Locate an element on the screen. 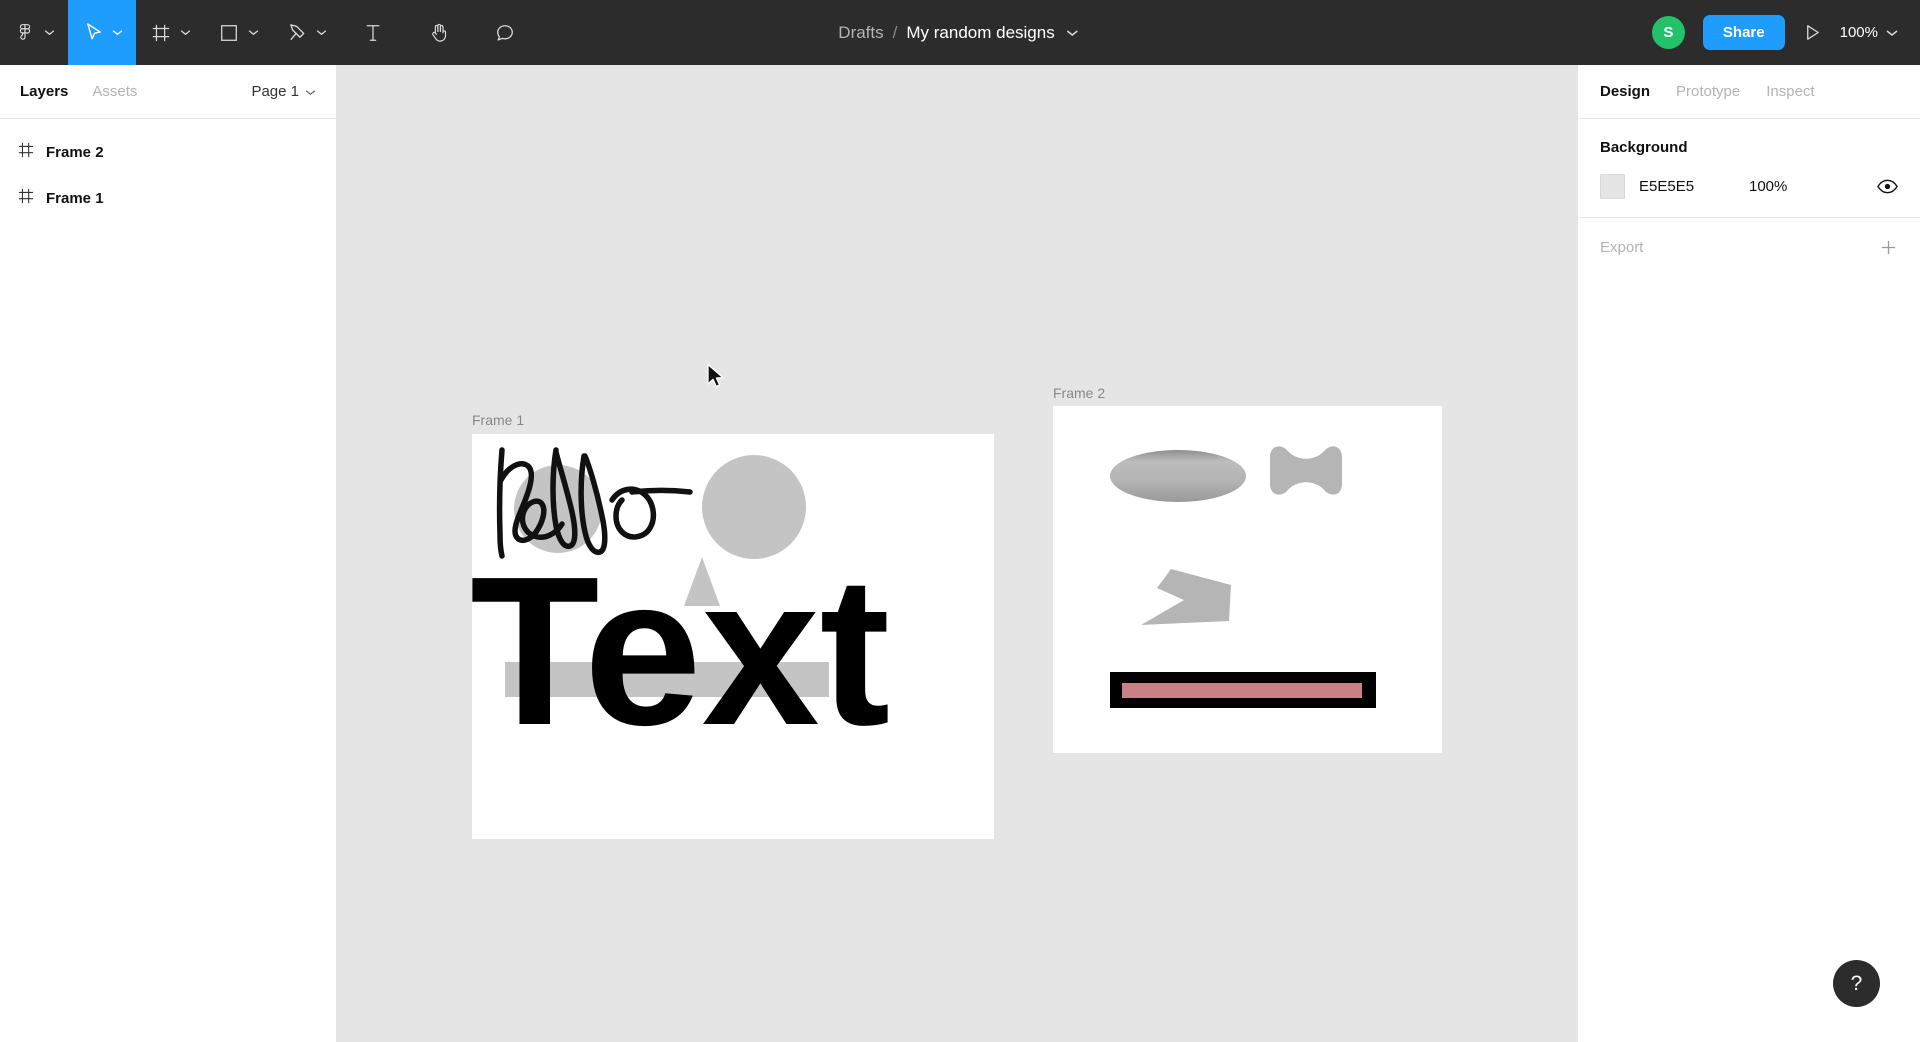 The width and height of the screenshot is (1920, 1042). arrow-shape is located at coordinates (1186, 597).